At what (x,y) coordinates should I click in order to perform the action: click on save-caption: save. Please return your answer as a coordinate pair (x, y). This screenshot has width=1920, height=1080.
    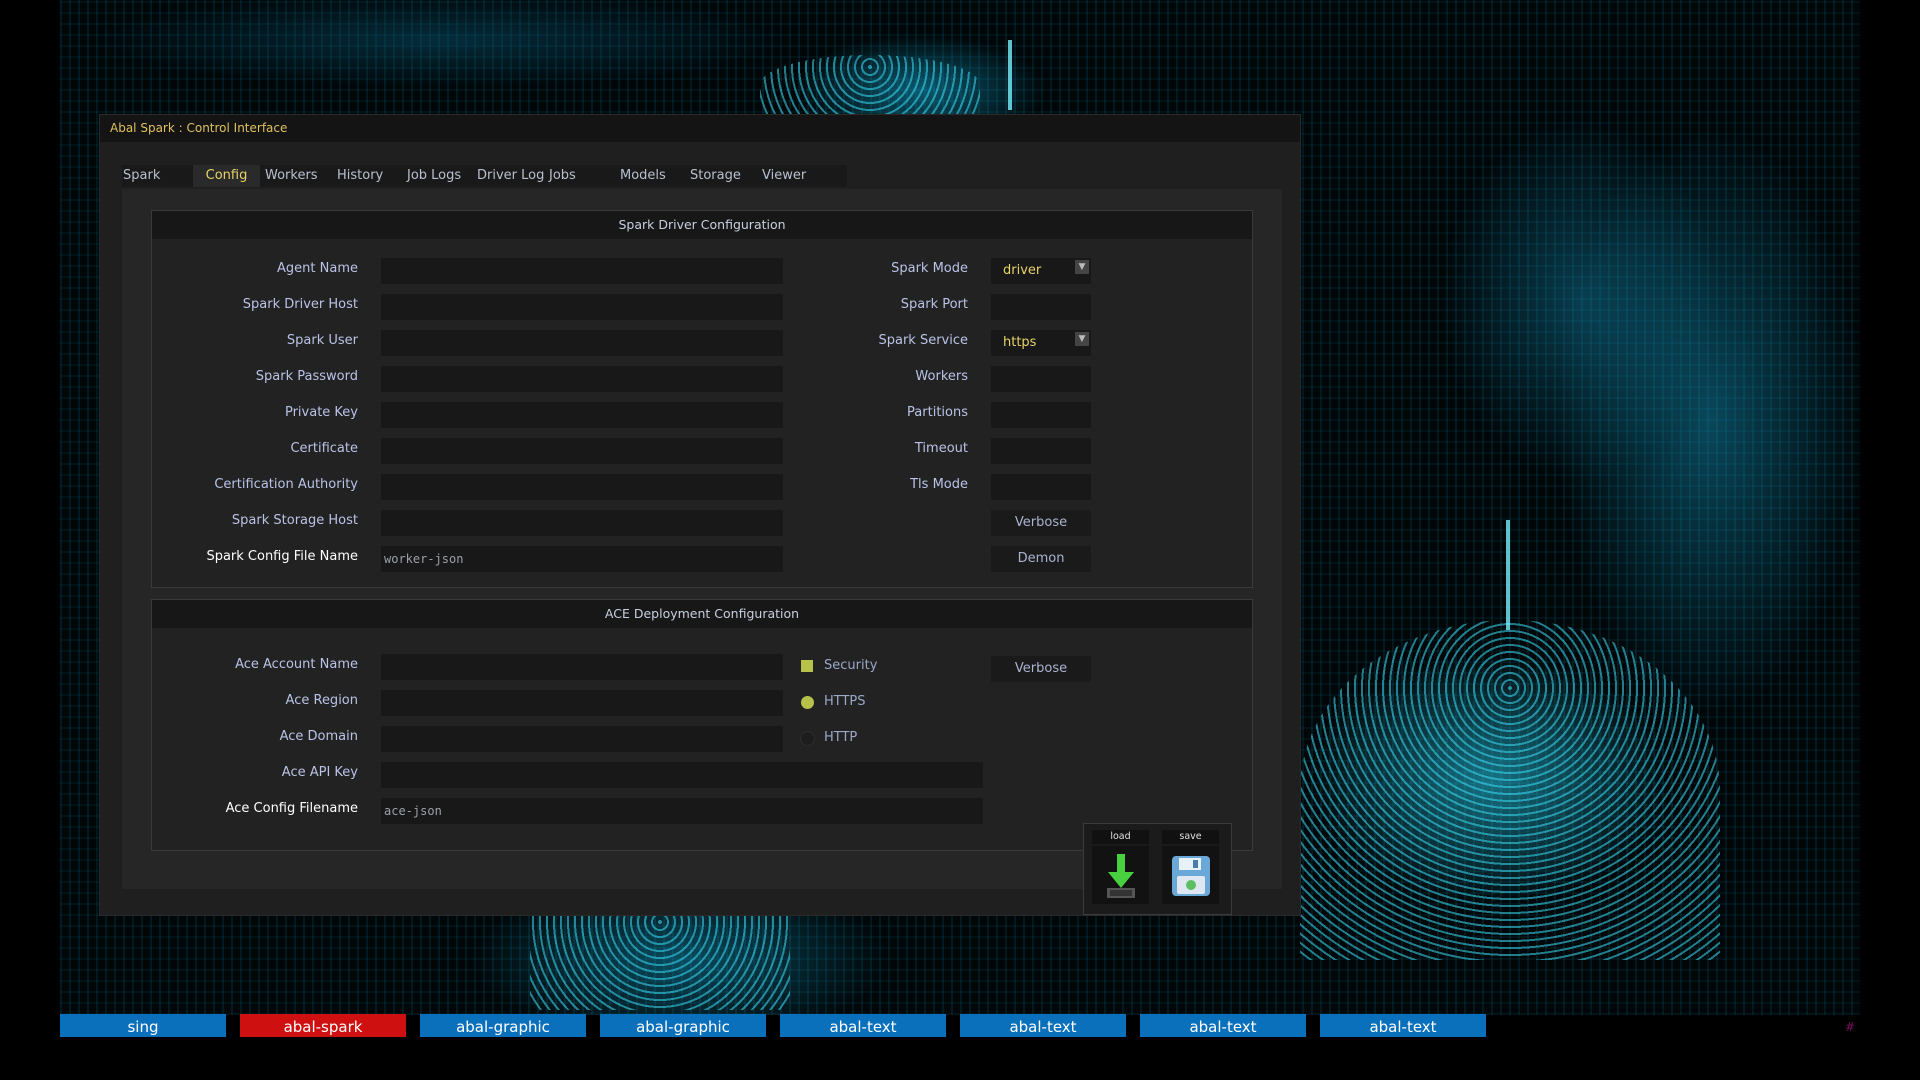
    Looking at the image, I should click on (1190, 837).